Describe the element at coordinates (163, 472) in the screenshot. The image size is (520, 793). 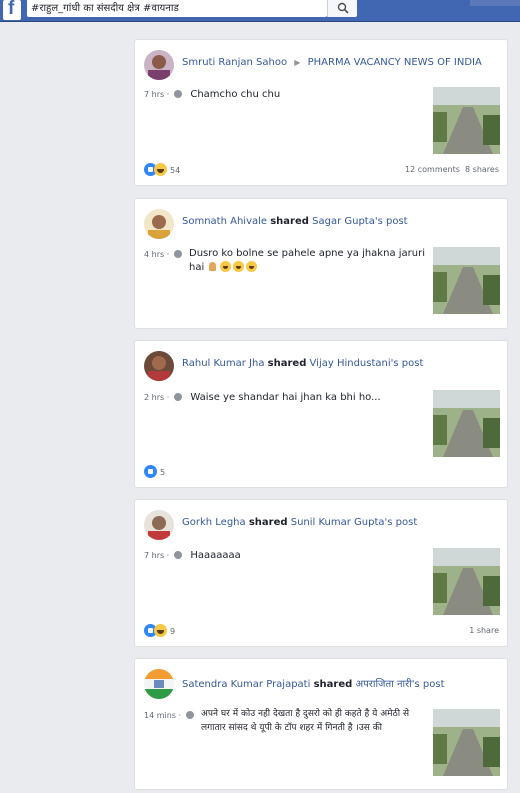
I see `reaction-count: 5` at that location.